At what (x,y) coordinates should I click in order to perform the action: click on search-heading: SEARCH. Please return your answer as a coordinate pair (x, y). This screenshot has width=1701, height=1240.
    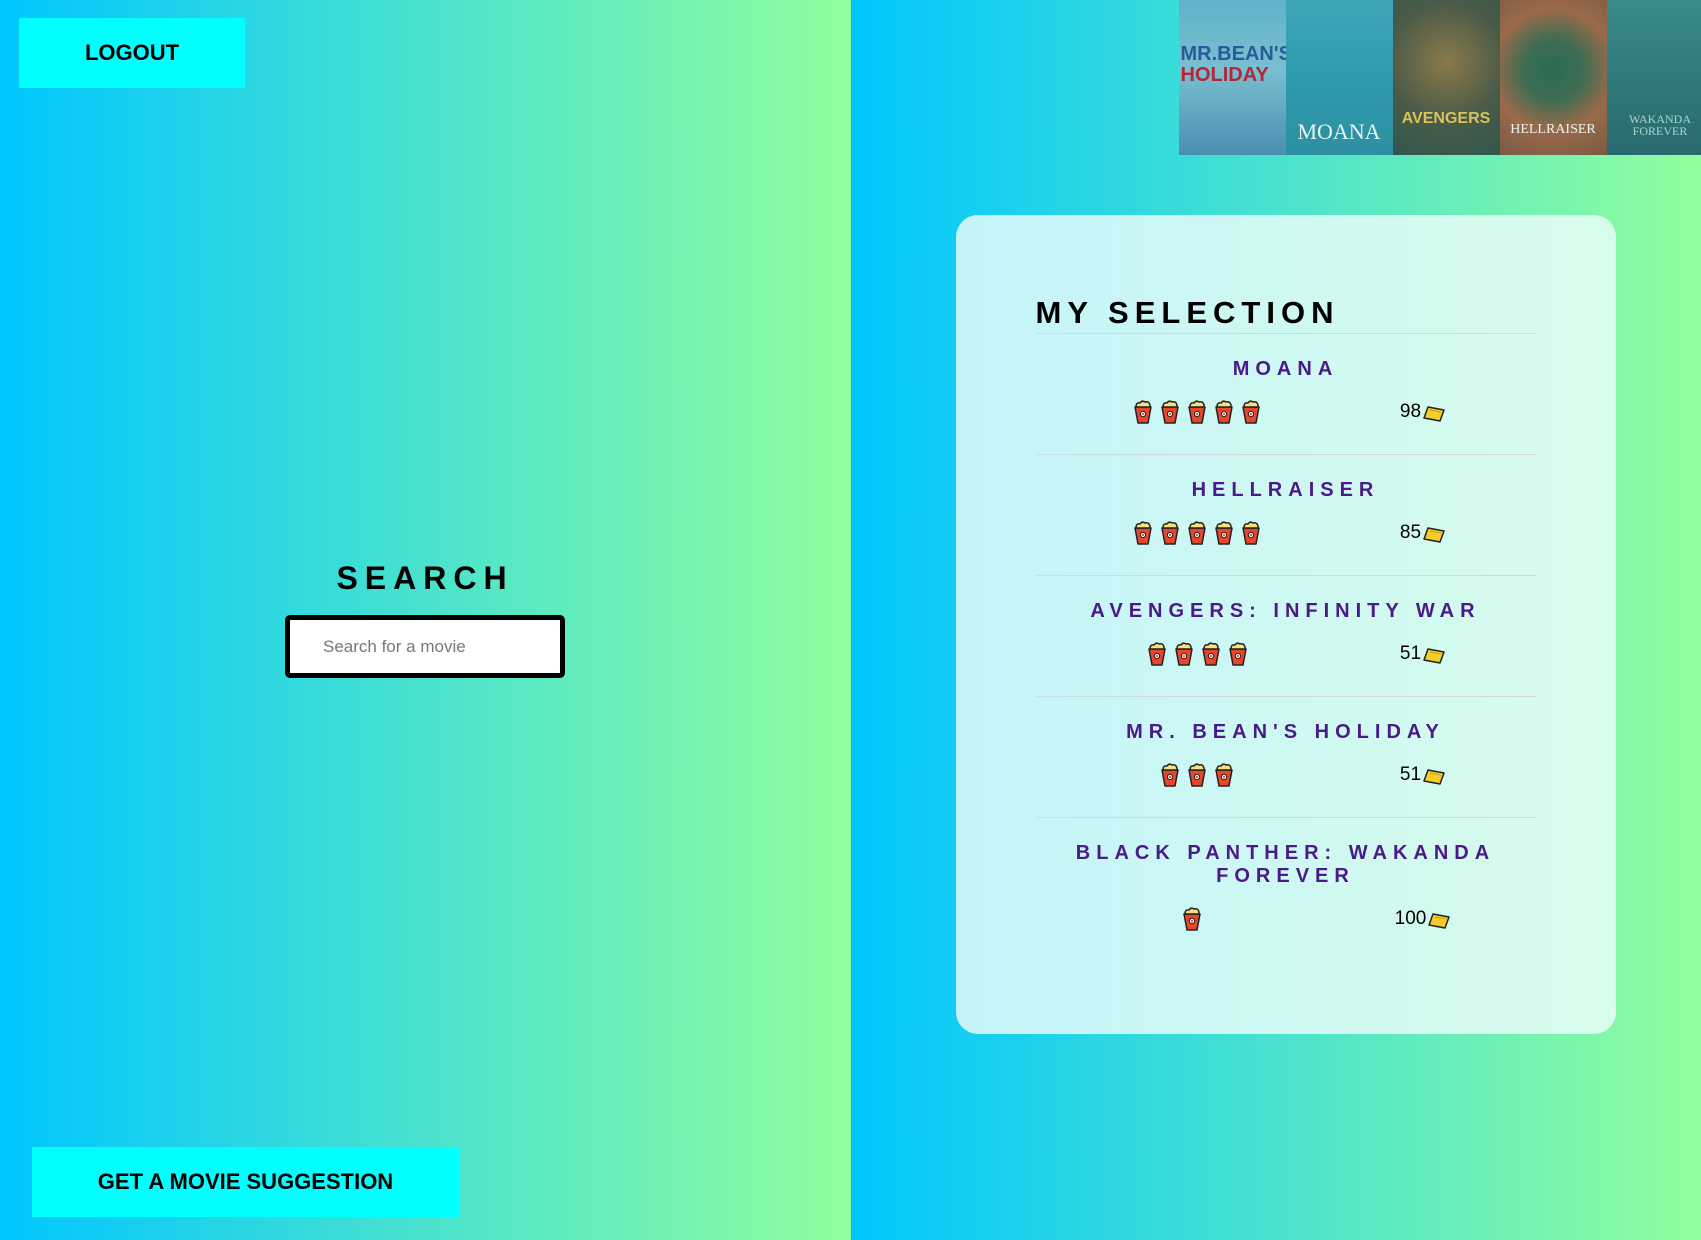
    Looking at the image, I should click on (425, 578).